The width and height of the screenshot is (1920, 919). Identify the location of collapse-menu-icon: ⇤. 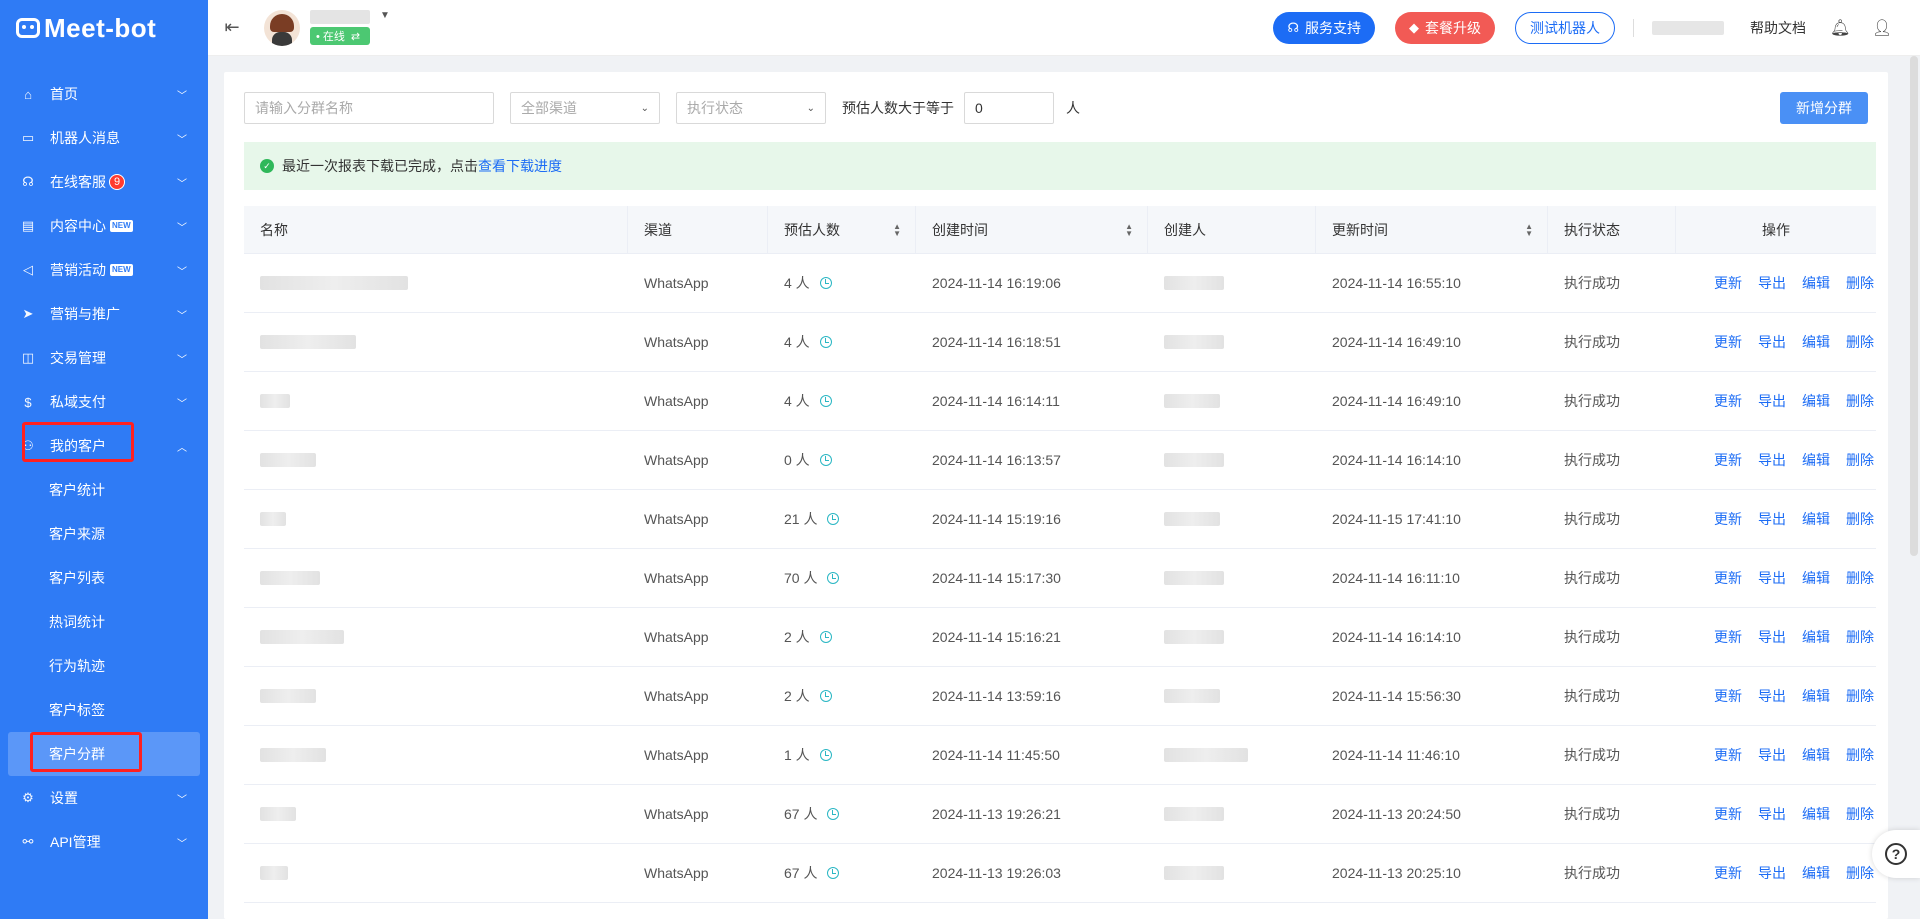
(232, 27).